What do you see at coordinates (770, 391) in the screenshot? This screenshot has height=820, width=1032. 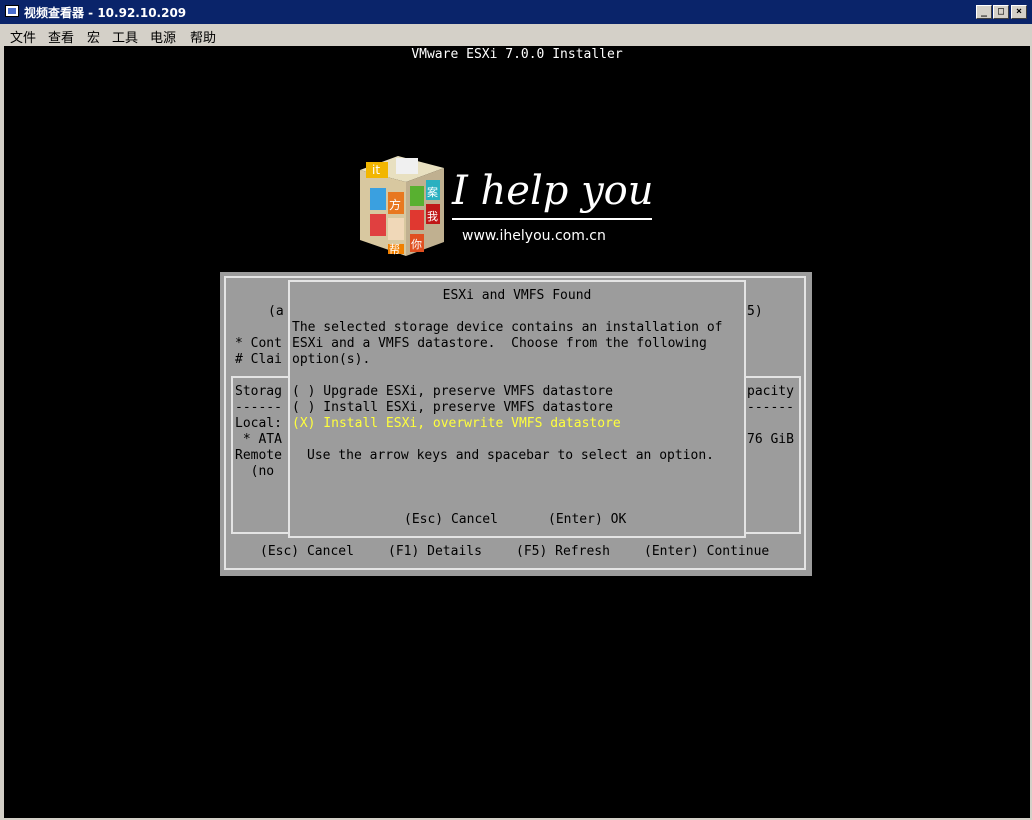 I see `capacity-column-header: pacity` at bounding box center [770, 391].